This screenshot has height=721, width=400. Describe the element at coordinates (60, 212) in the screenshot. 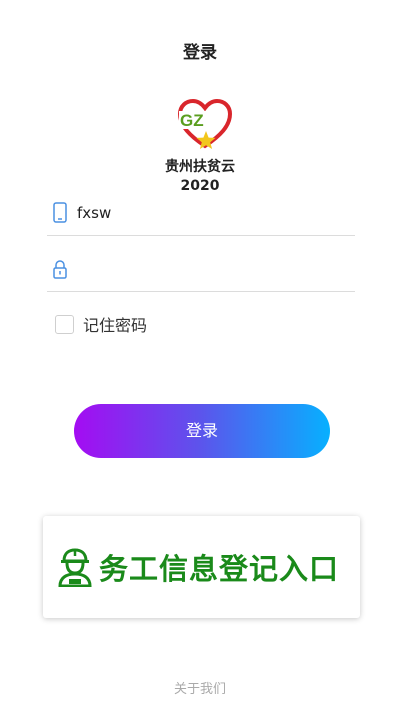

I see `phone-icon` at that location.